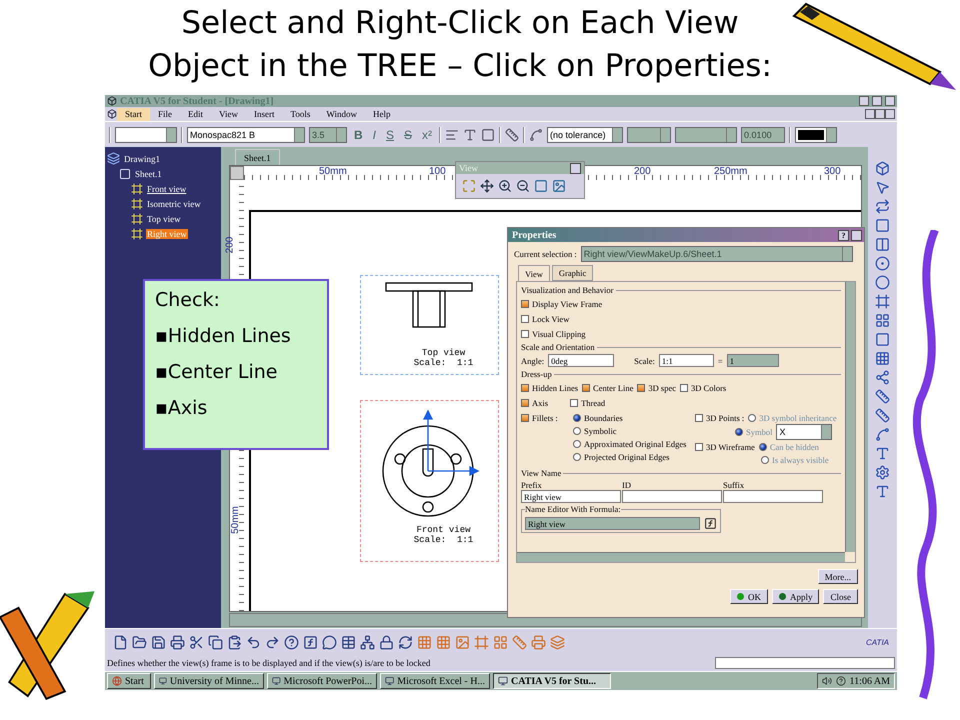 The height and width of the screenshot is (720, 960). I want to click on suffix-field, so click(773, 496).